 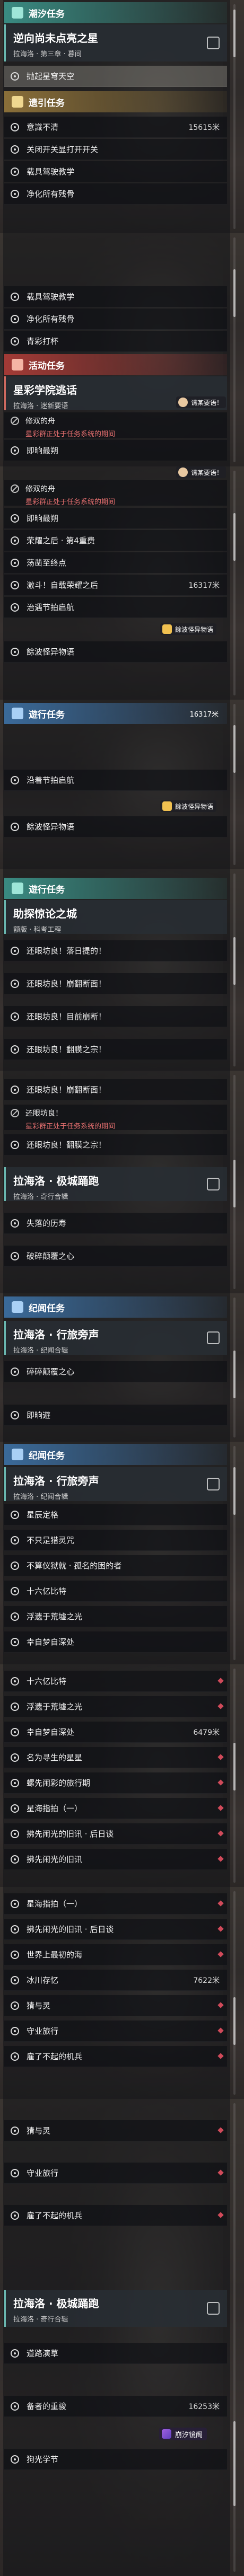 I want to click on section-header: 遊行任务, so click(x=116, y=888).